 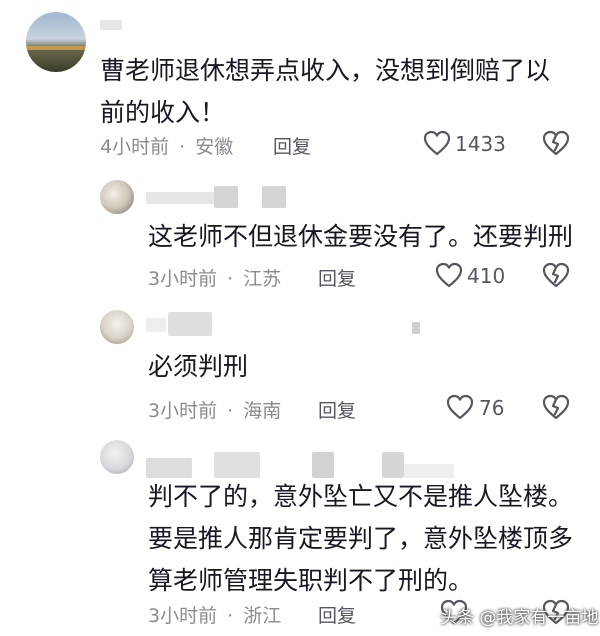 I want to click on location: 安徽, so click(x=214, y=147).